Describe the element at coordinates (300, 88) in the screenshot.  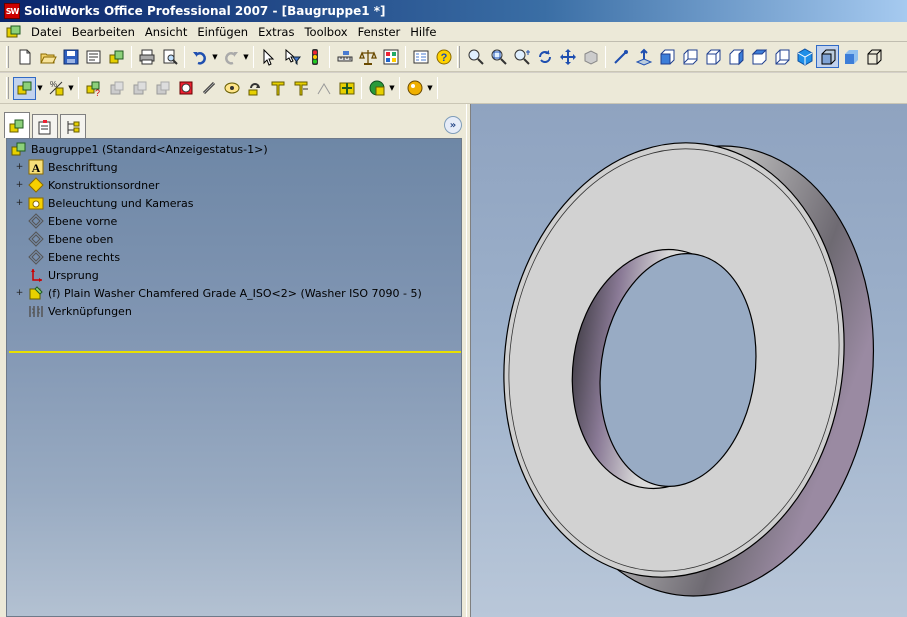
I see `feature-icon` at that location.